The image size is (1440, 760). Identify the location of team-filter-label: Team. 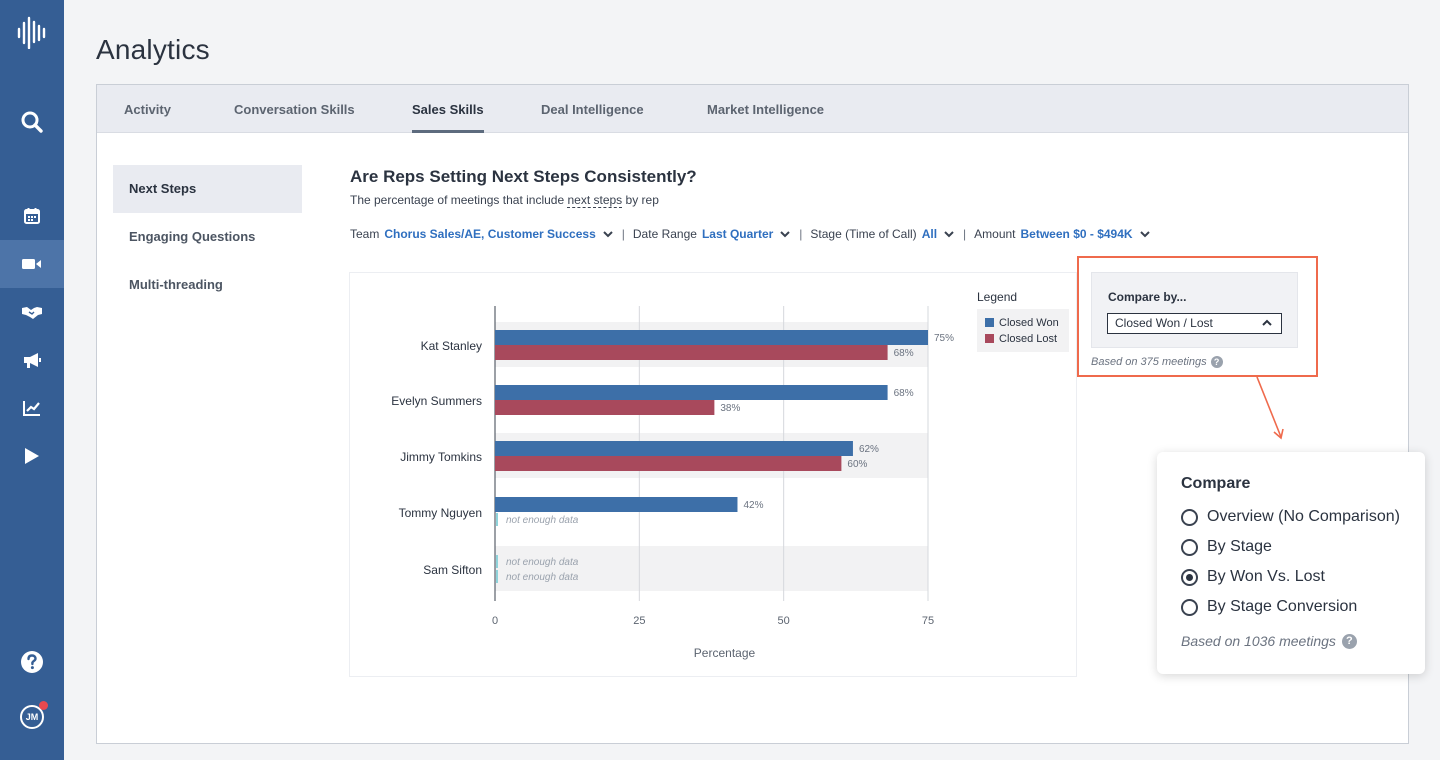
(365, 234).